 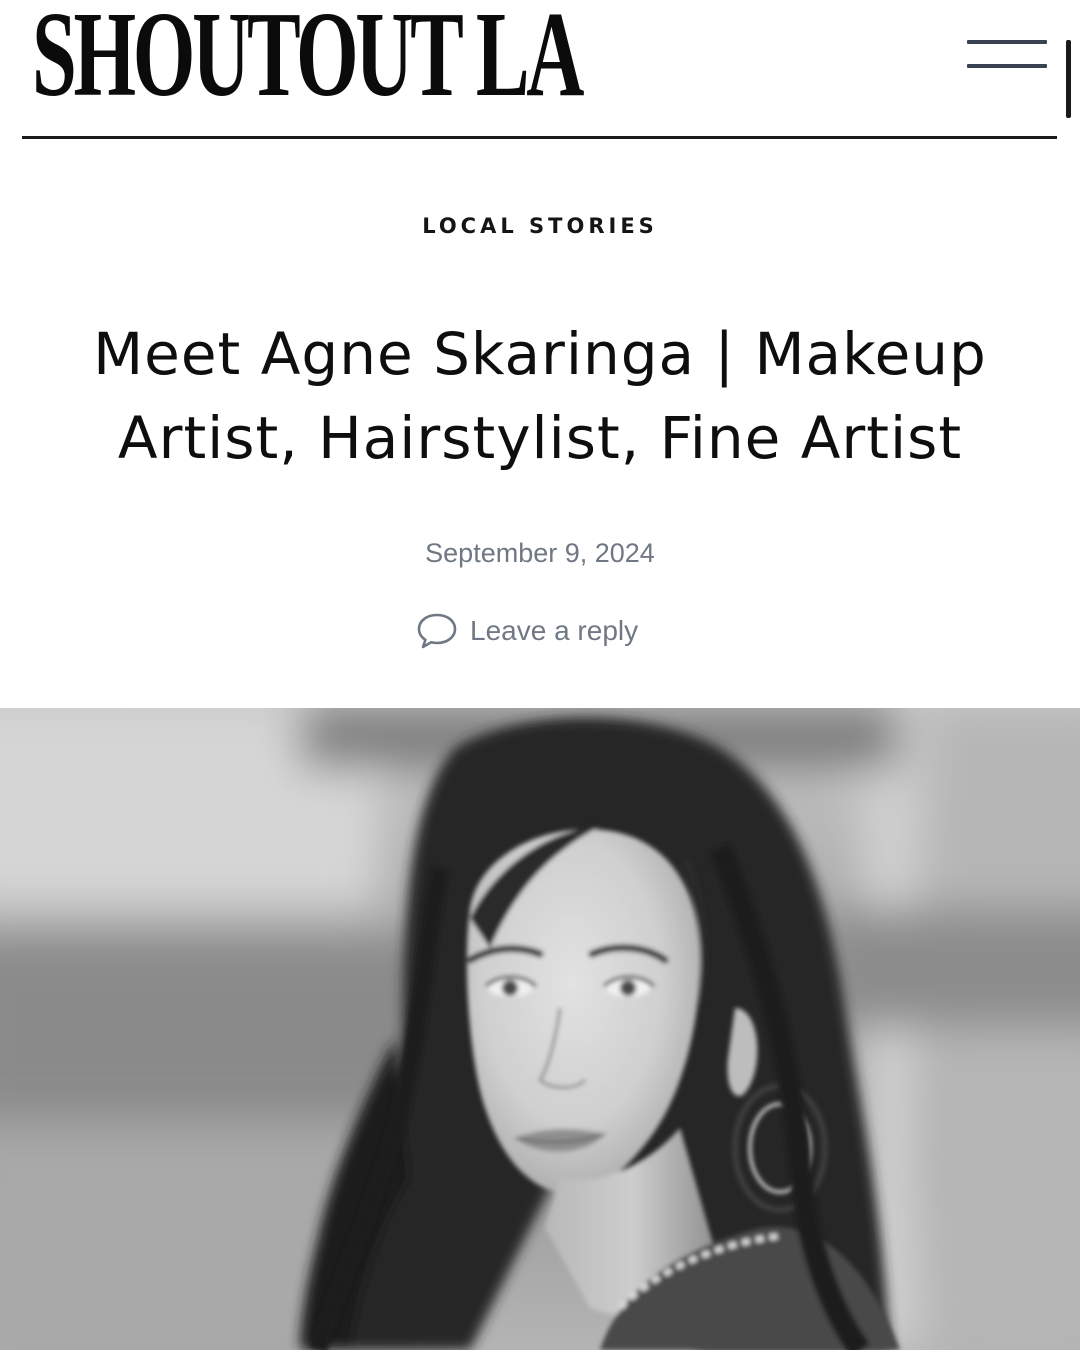 I want to click on menu-button, so click(x=1007, y=74).